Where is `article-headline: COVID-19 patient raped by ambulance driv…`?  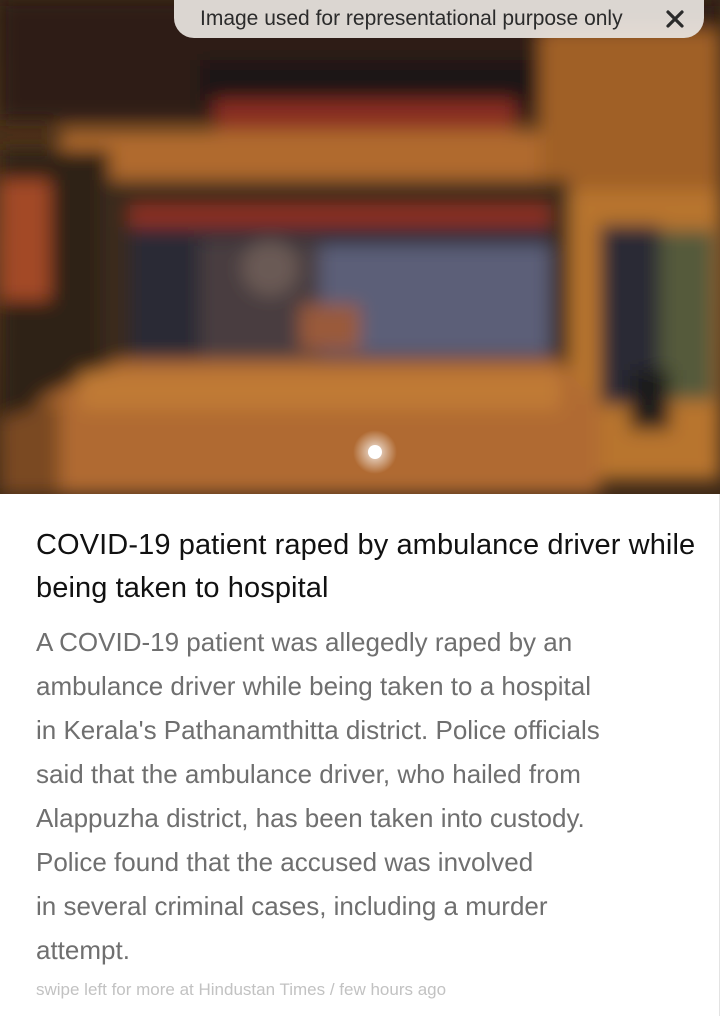
article-headline: COVID-19 patient raped by ambulance driv… is located at coordinates (366, 567).